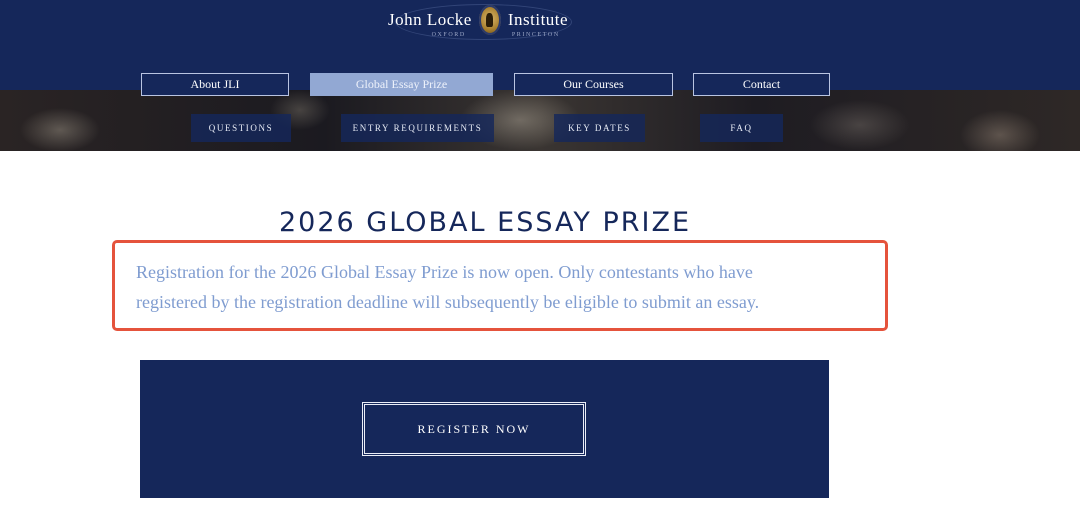  Describe the element at coordinates (474, 429) in the screenshot. I see `register-now-button: REGISTER NOW` at that location.